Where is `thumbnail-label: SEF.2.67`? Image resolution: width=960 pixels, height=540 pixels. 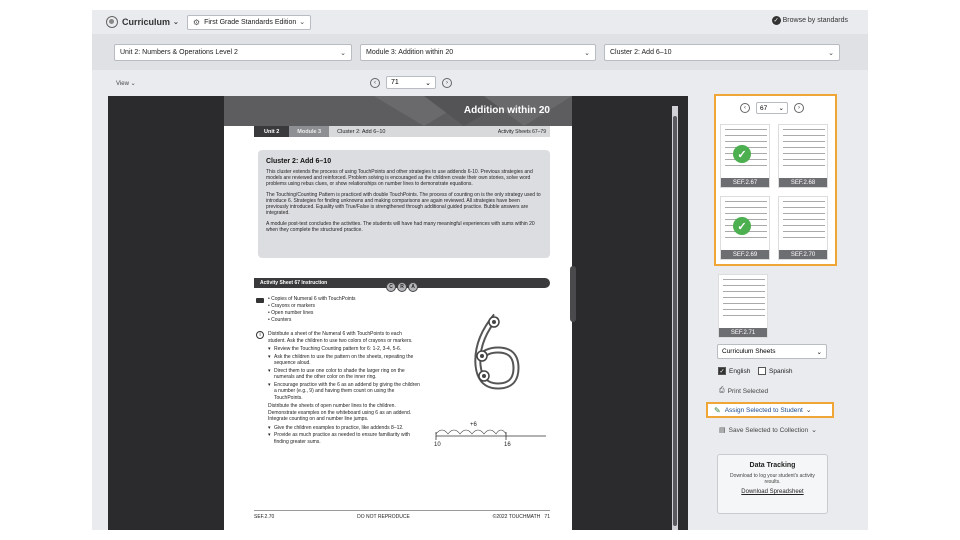
thumbnail-label: SEF.2.67 is located at coordinates (745, 182).